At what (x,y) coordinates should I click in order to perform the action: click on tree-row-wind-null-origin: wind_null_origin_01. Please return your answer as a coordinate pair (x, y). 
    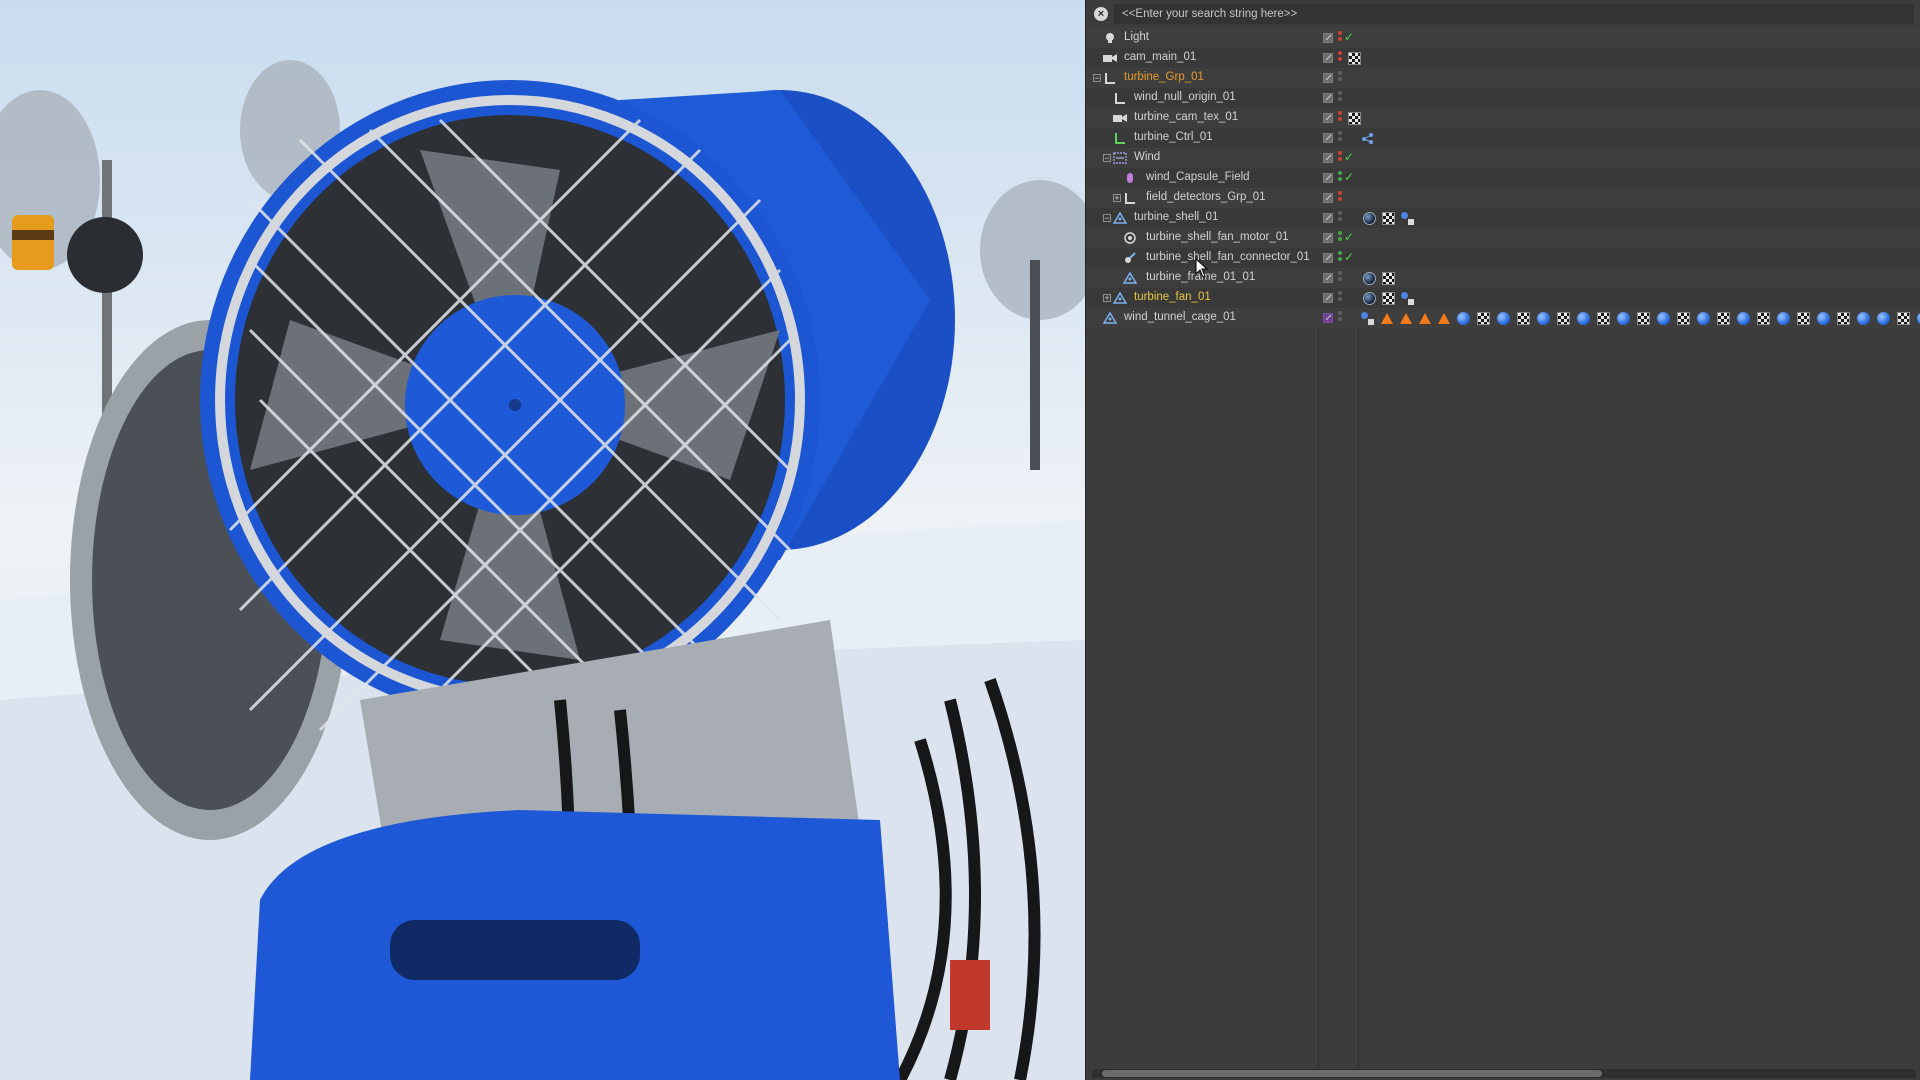
    Looking at the image, I should click on (1503, 98).